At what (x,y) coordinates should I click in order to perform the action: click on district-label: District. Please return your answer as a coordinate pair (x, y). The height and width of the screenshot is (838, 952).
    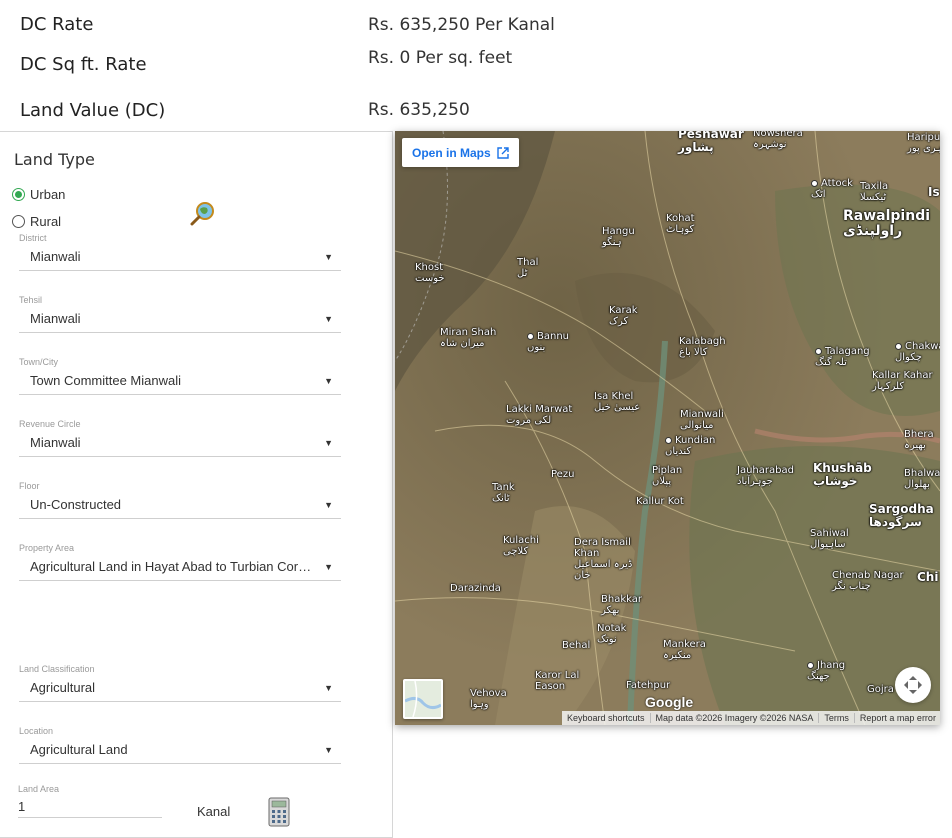
    Looking at the image, I should click on (33, 238).